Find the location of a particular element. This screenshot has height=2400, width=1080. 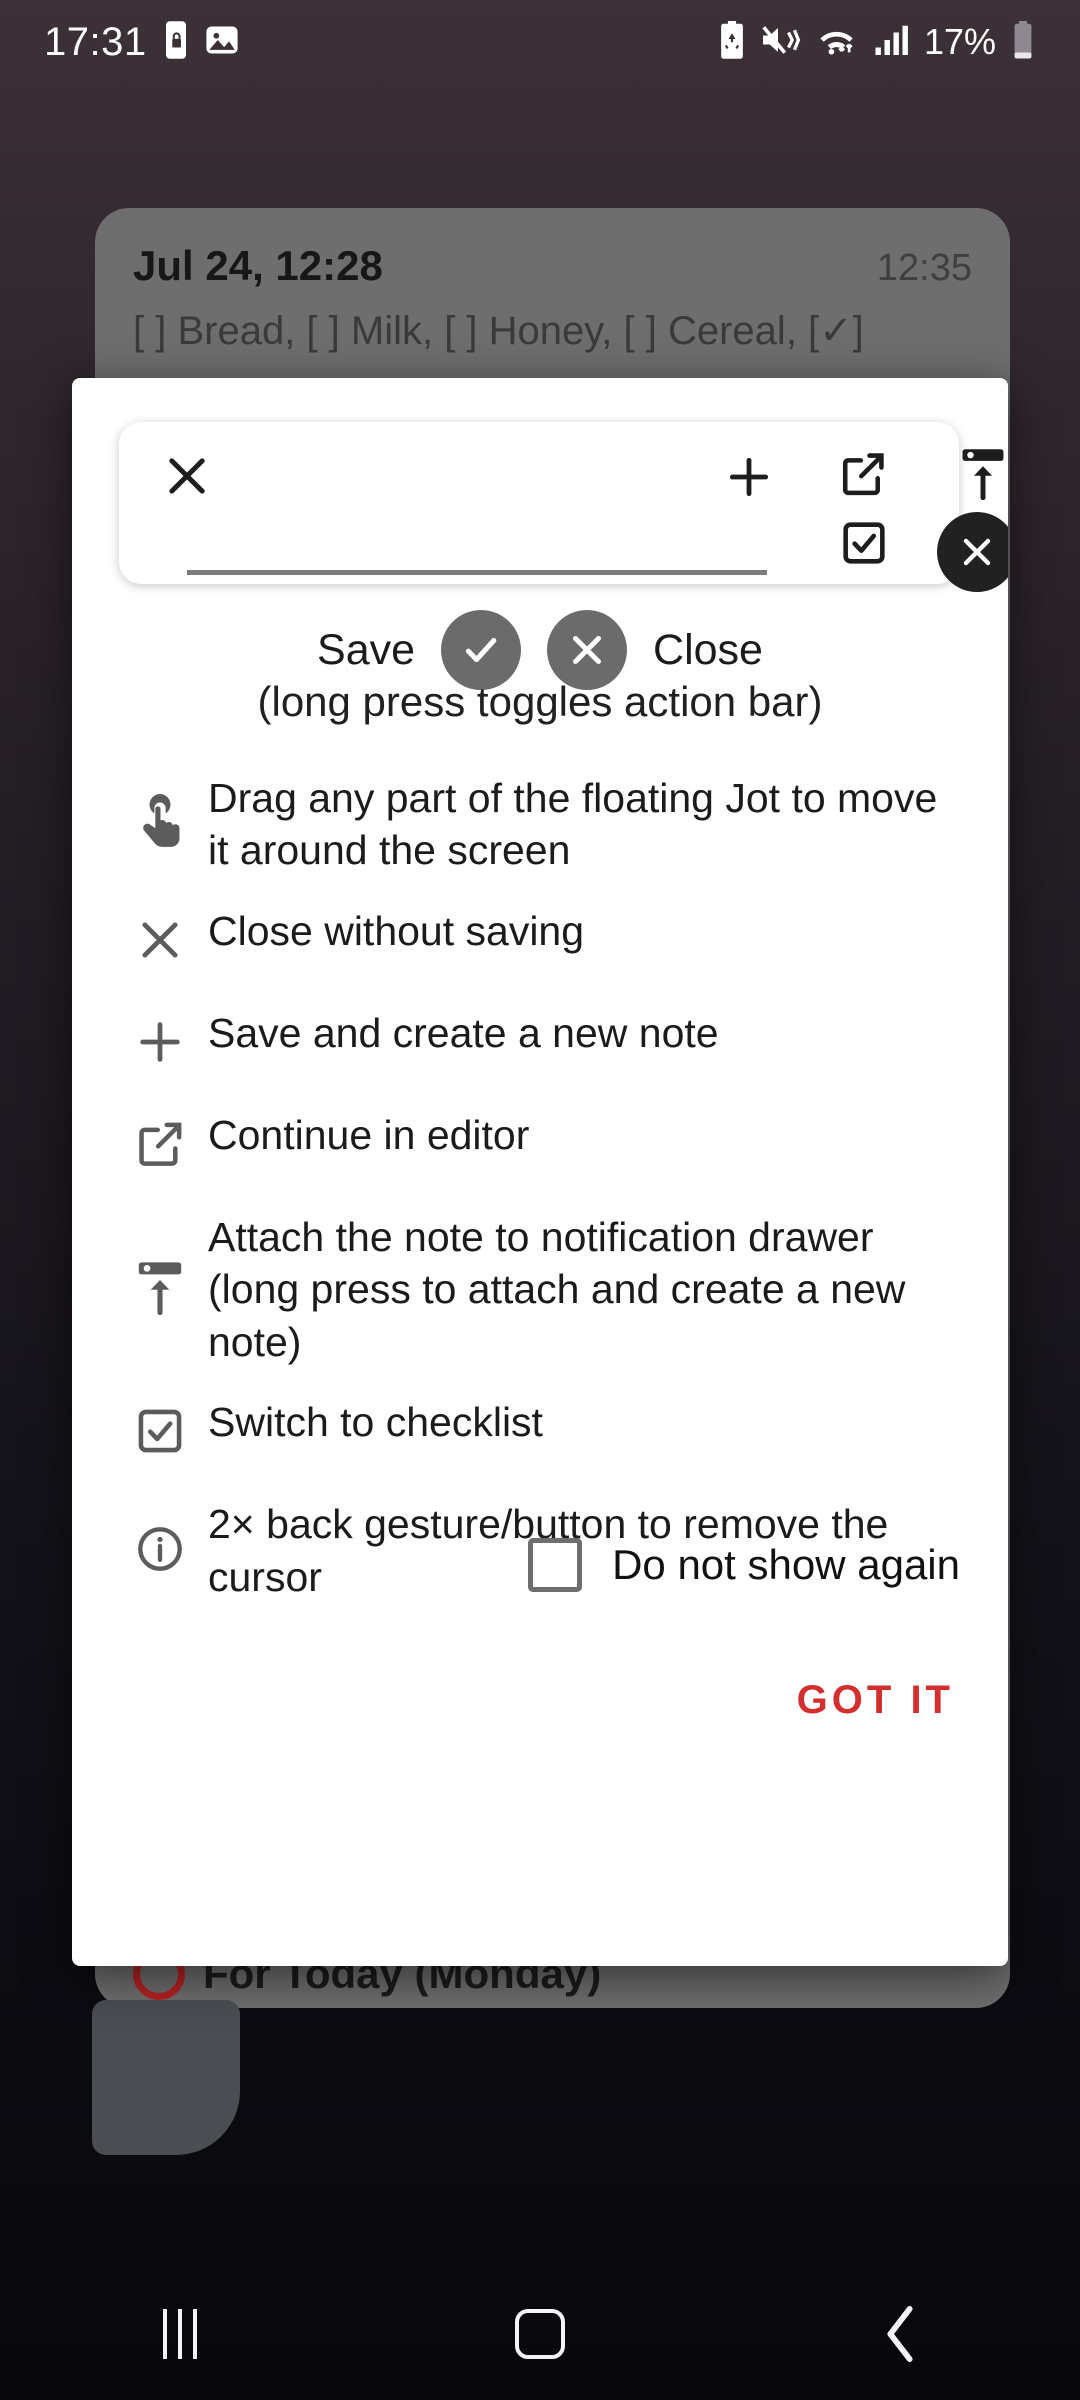

do-not-show-again-label: Do not show again is located at coordinates (786, 1564).